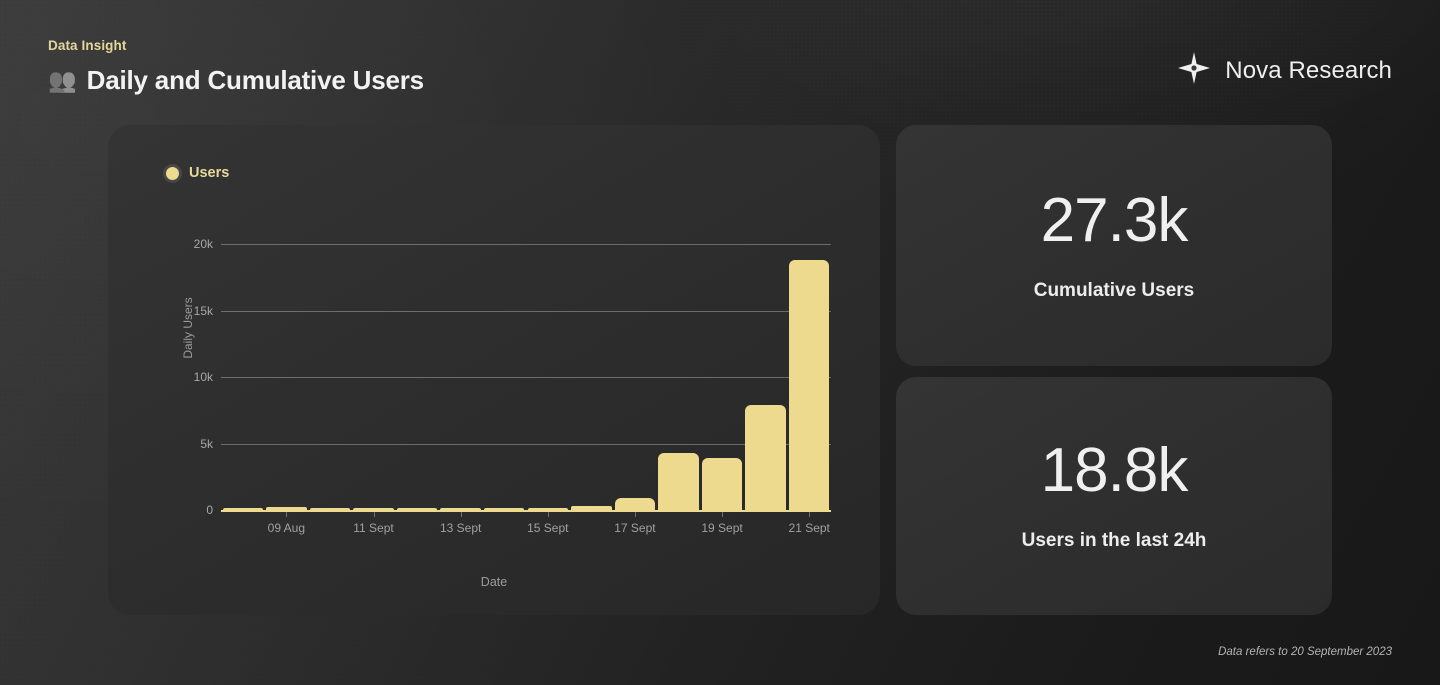  Describe the element at coordinates (203, 310) in the screenshot. I see `y-axis-tick-label: 15k` at that location.